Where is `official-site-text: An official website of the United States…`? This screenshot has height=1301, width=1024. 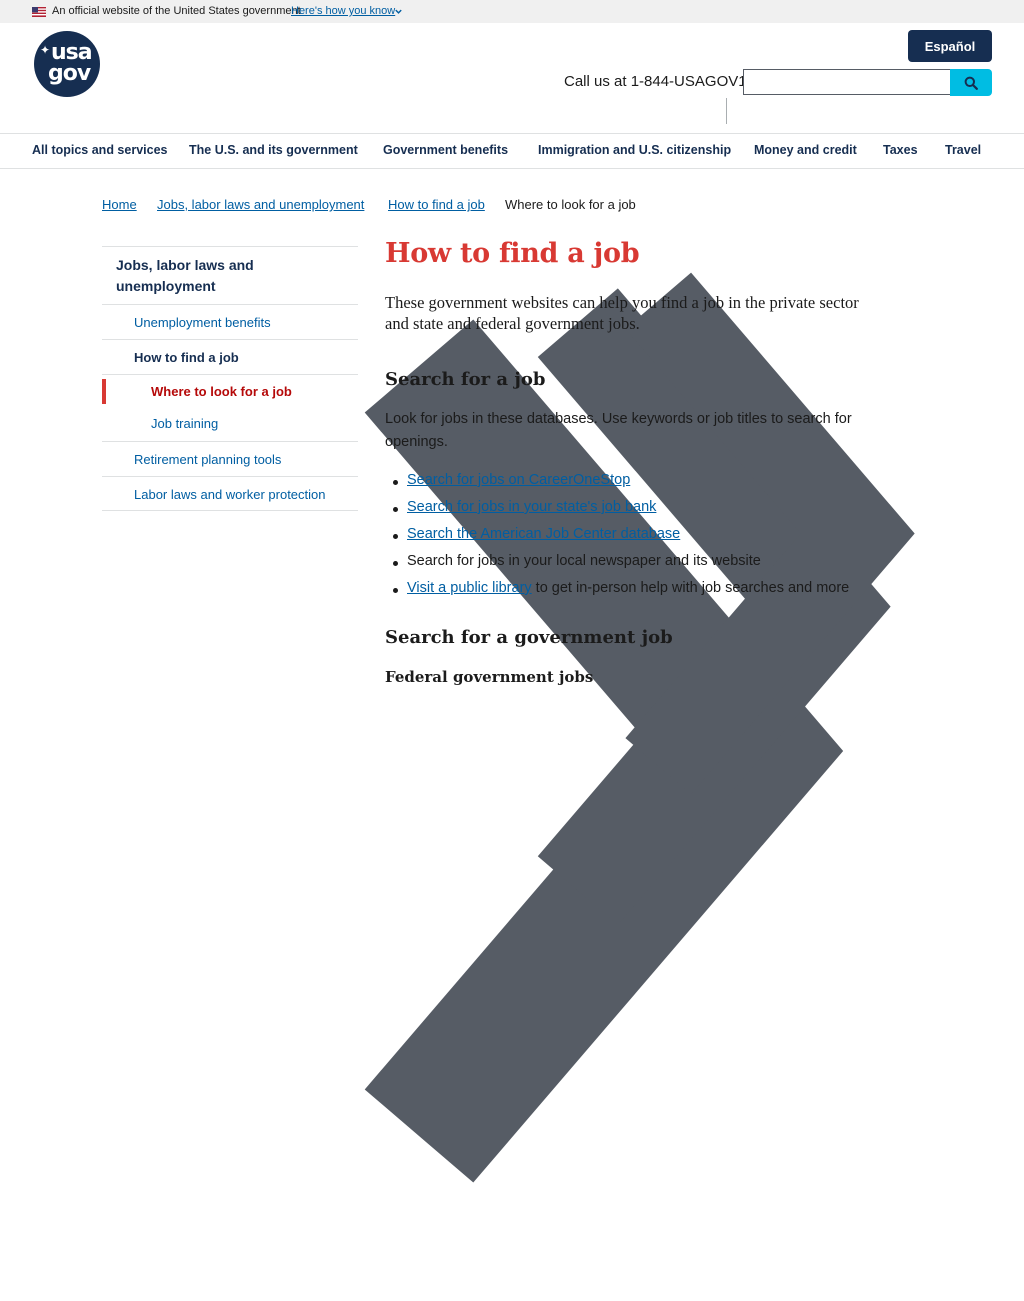
official-site-text: An official website of the United States… is located at coordinates (176, 11).